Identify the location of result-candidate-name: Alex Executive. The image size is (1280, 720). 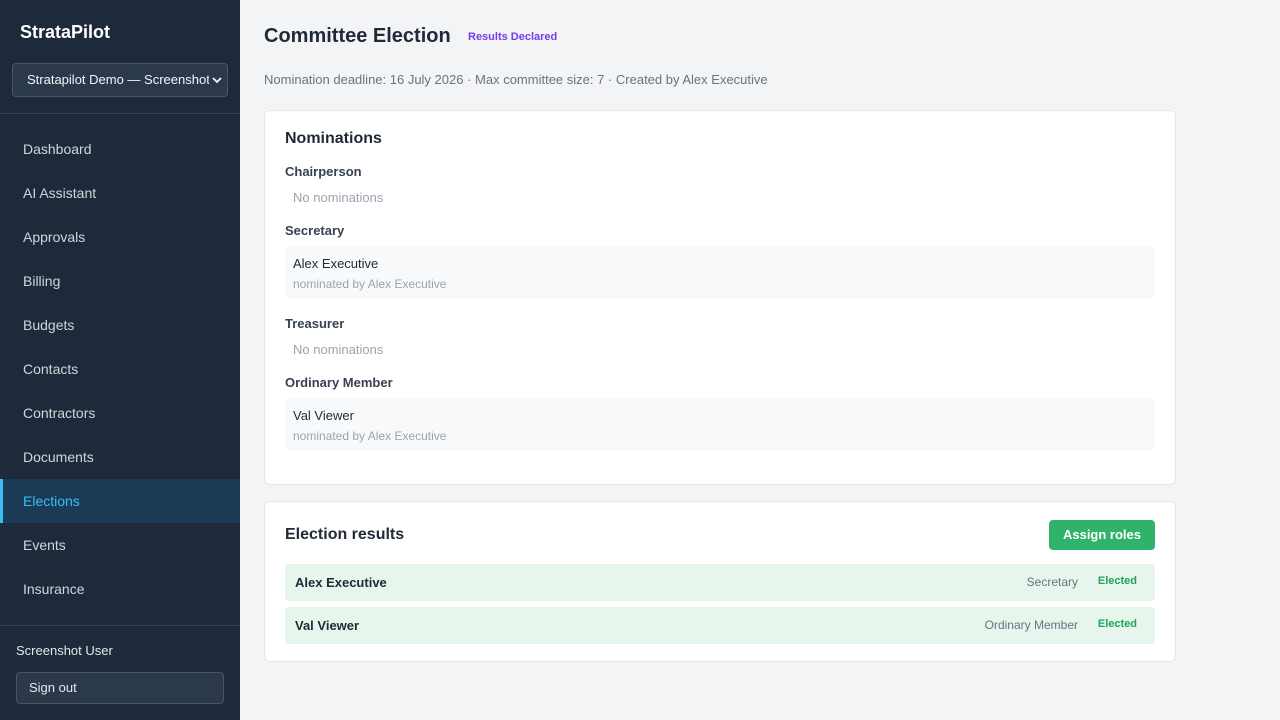
(341, 582).